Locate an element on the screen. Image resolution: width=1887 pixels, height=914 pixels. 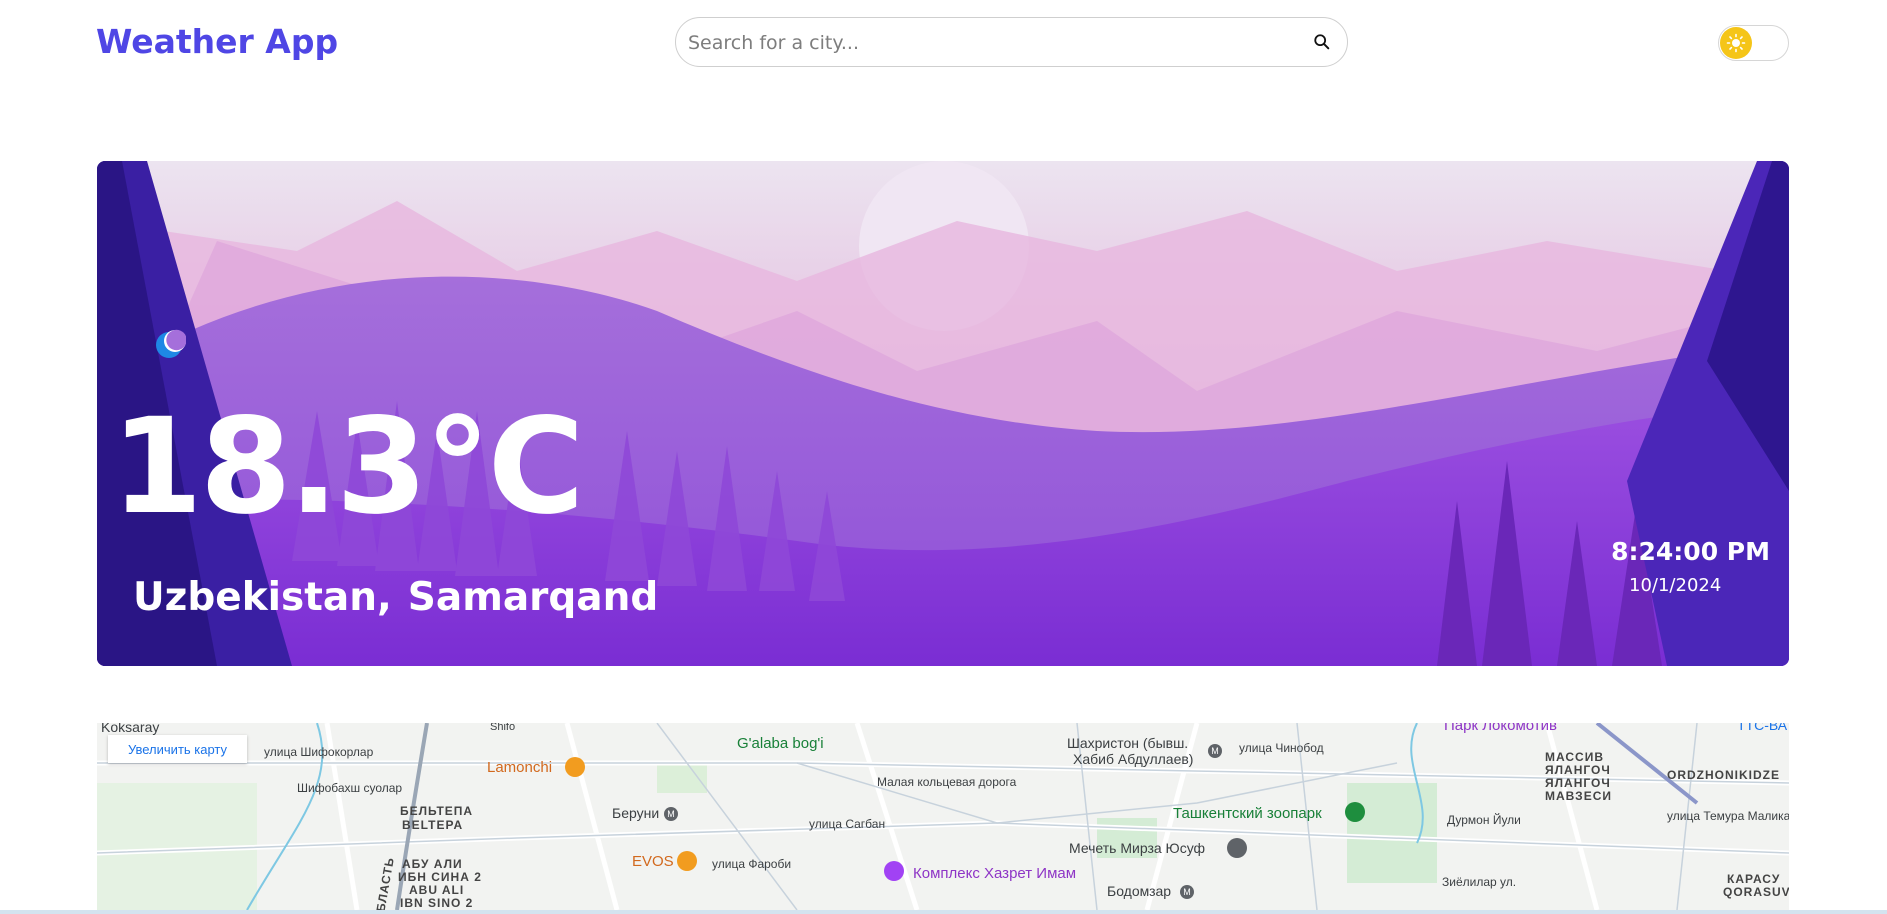
search-bar is located at coordinates (1011, 42).